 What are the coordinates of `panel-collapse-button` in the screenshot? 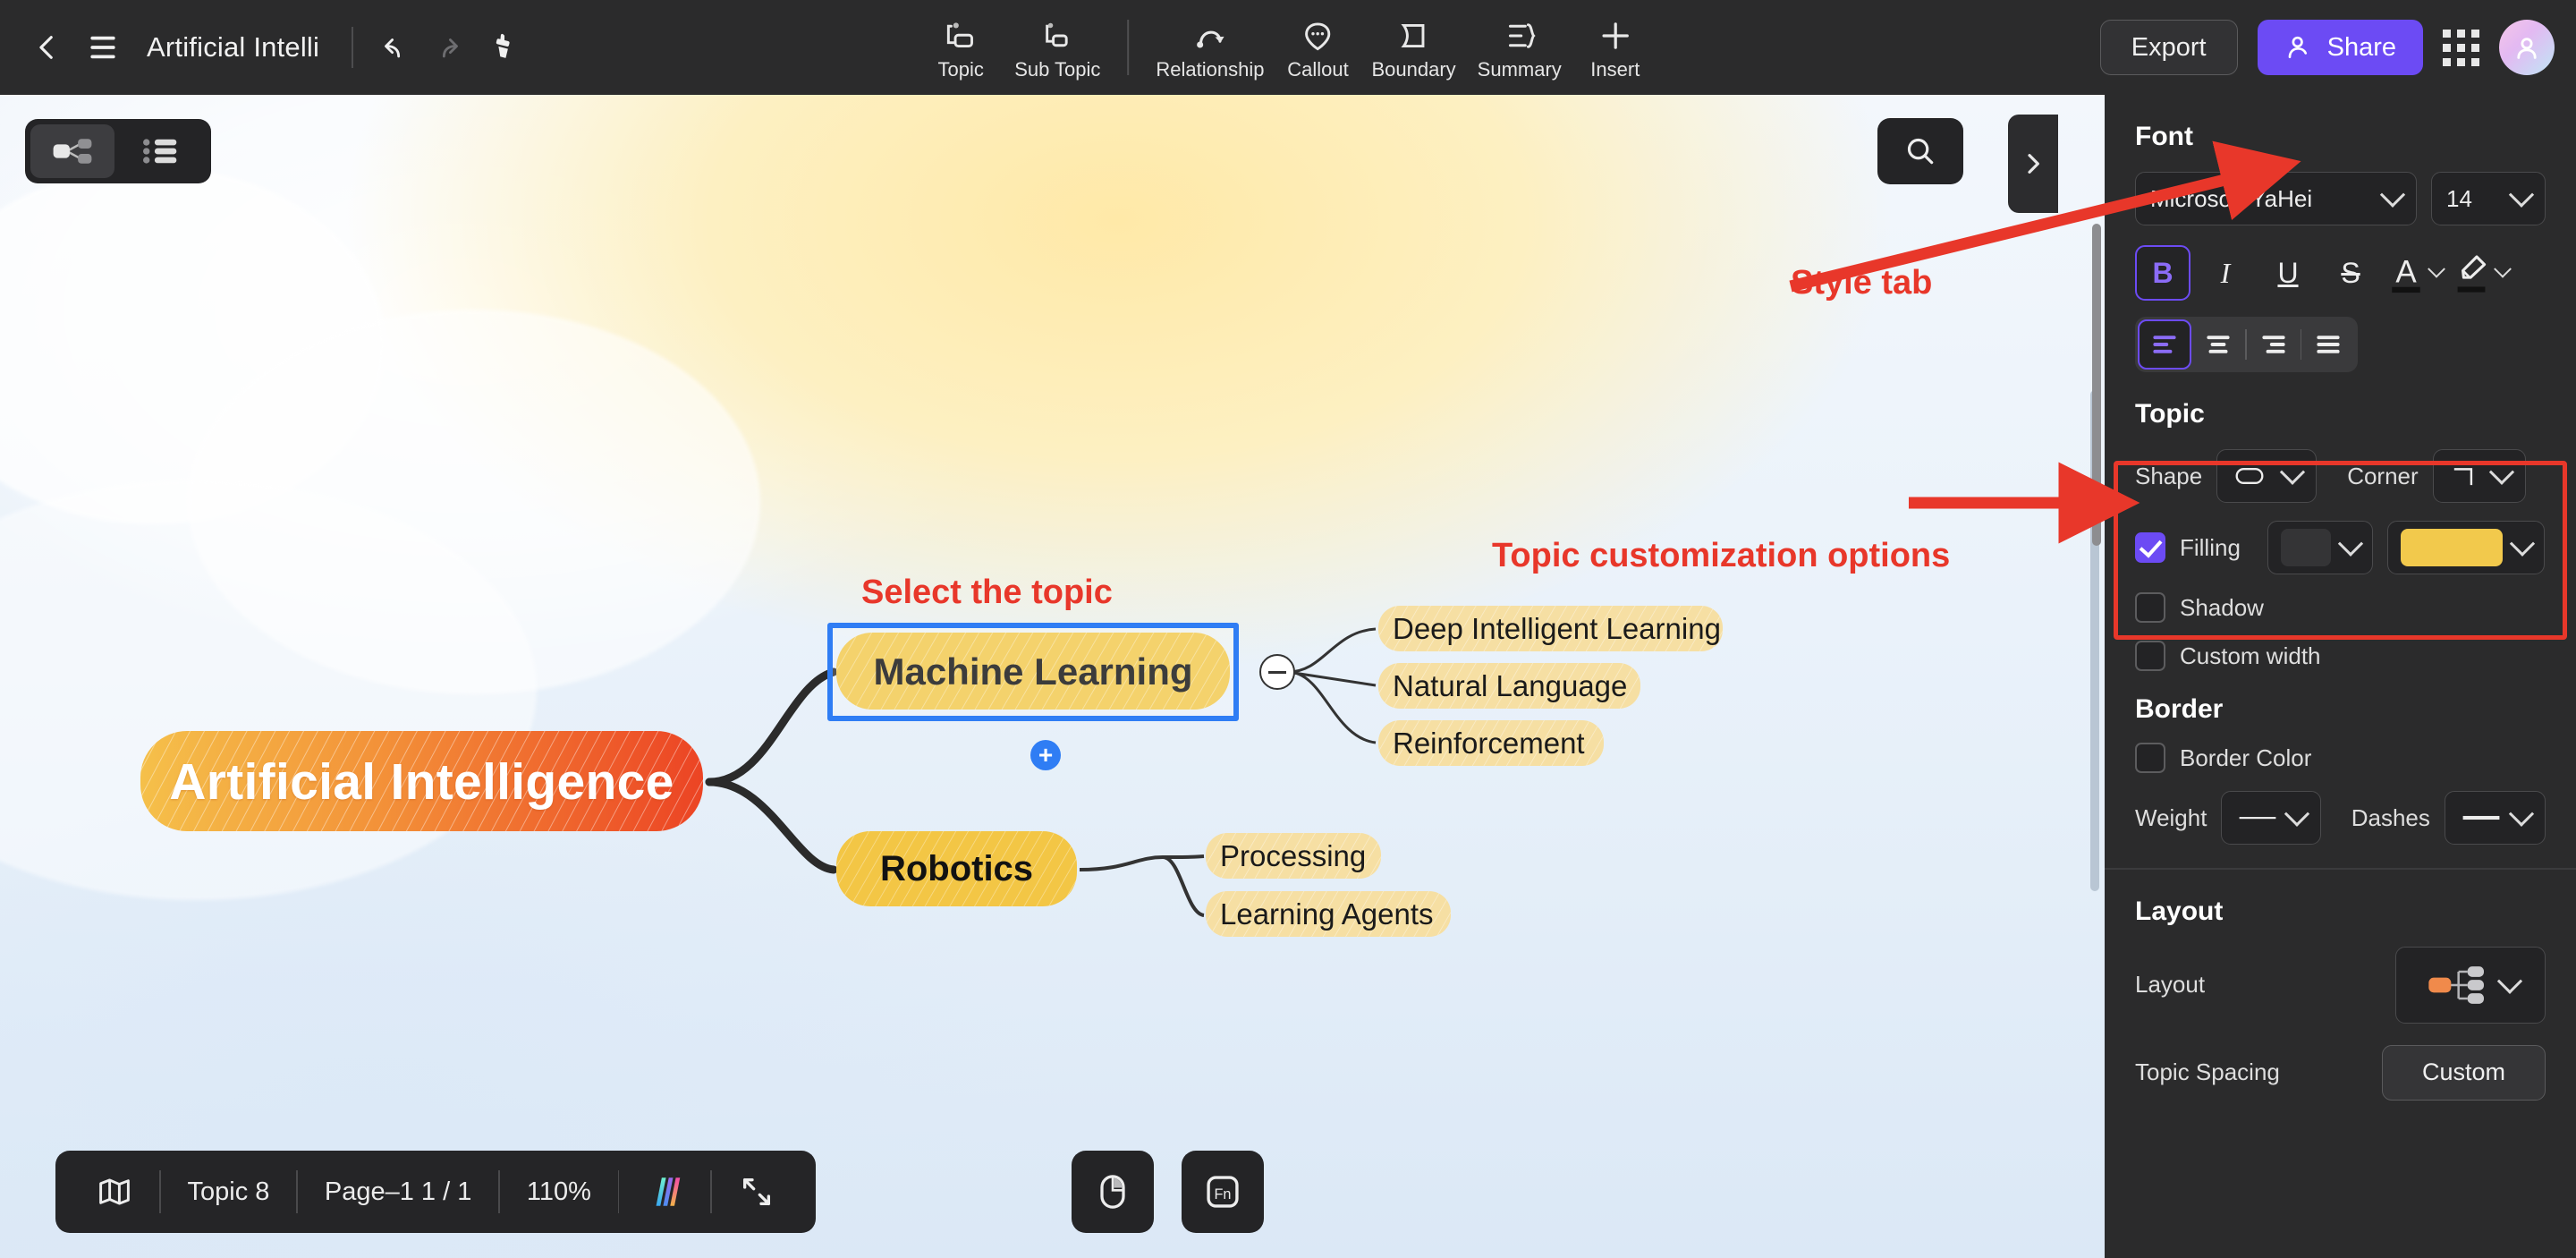 It's located at (2033, 164).